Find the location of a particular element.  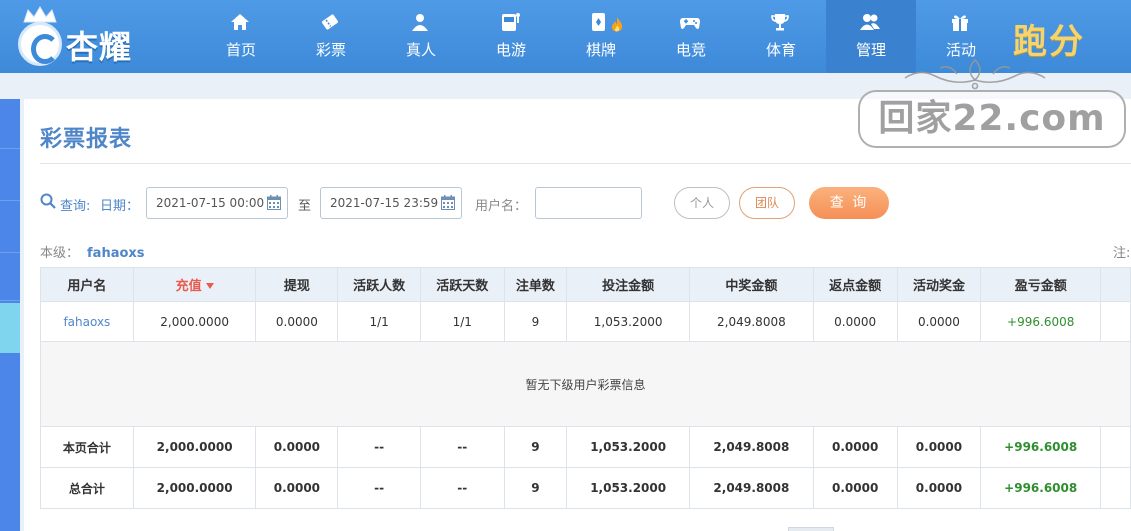

main-nav: 首页 彩票 真人 电游 棋牌 电竞 体育 管理 活动 is located at coordinates (601, 36).